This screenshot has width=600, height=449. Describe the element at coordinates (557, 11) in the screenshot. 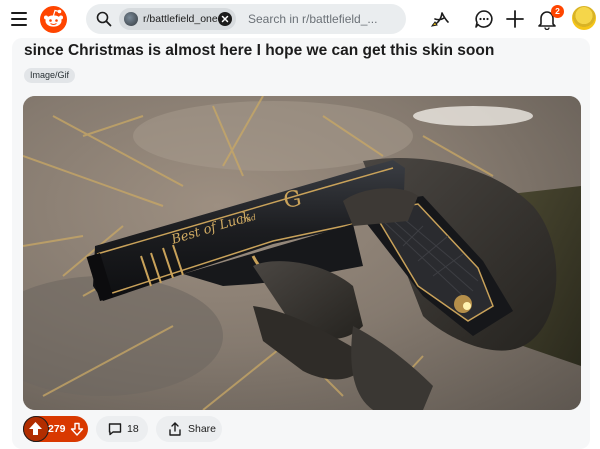

I see `notification-count-badge: 2` at that location.